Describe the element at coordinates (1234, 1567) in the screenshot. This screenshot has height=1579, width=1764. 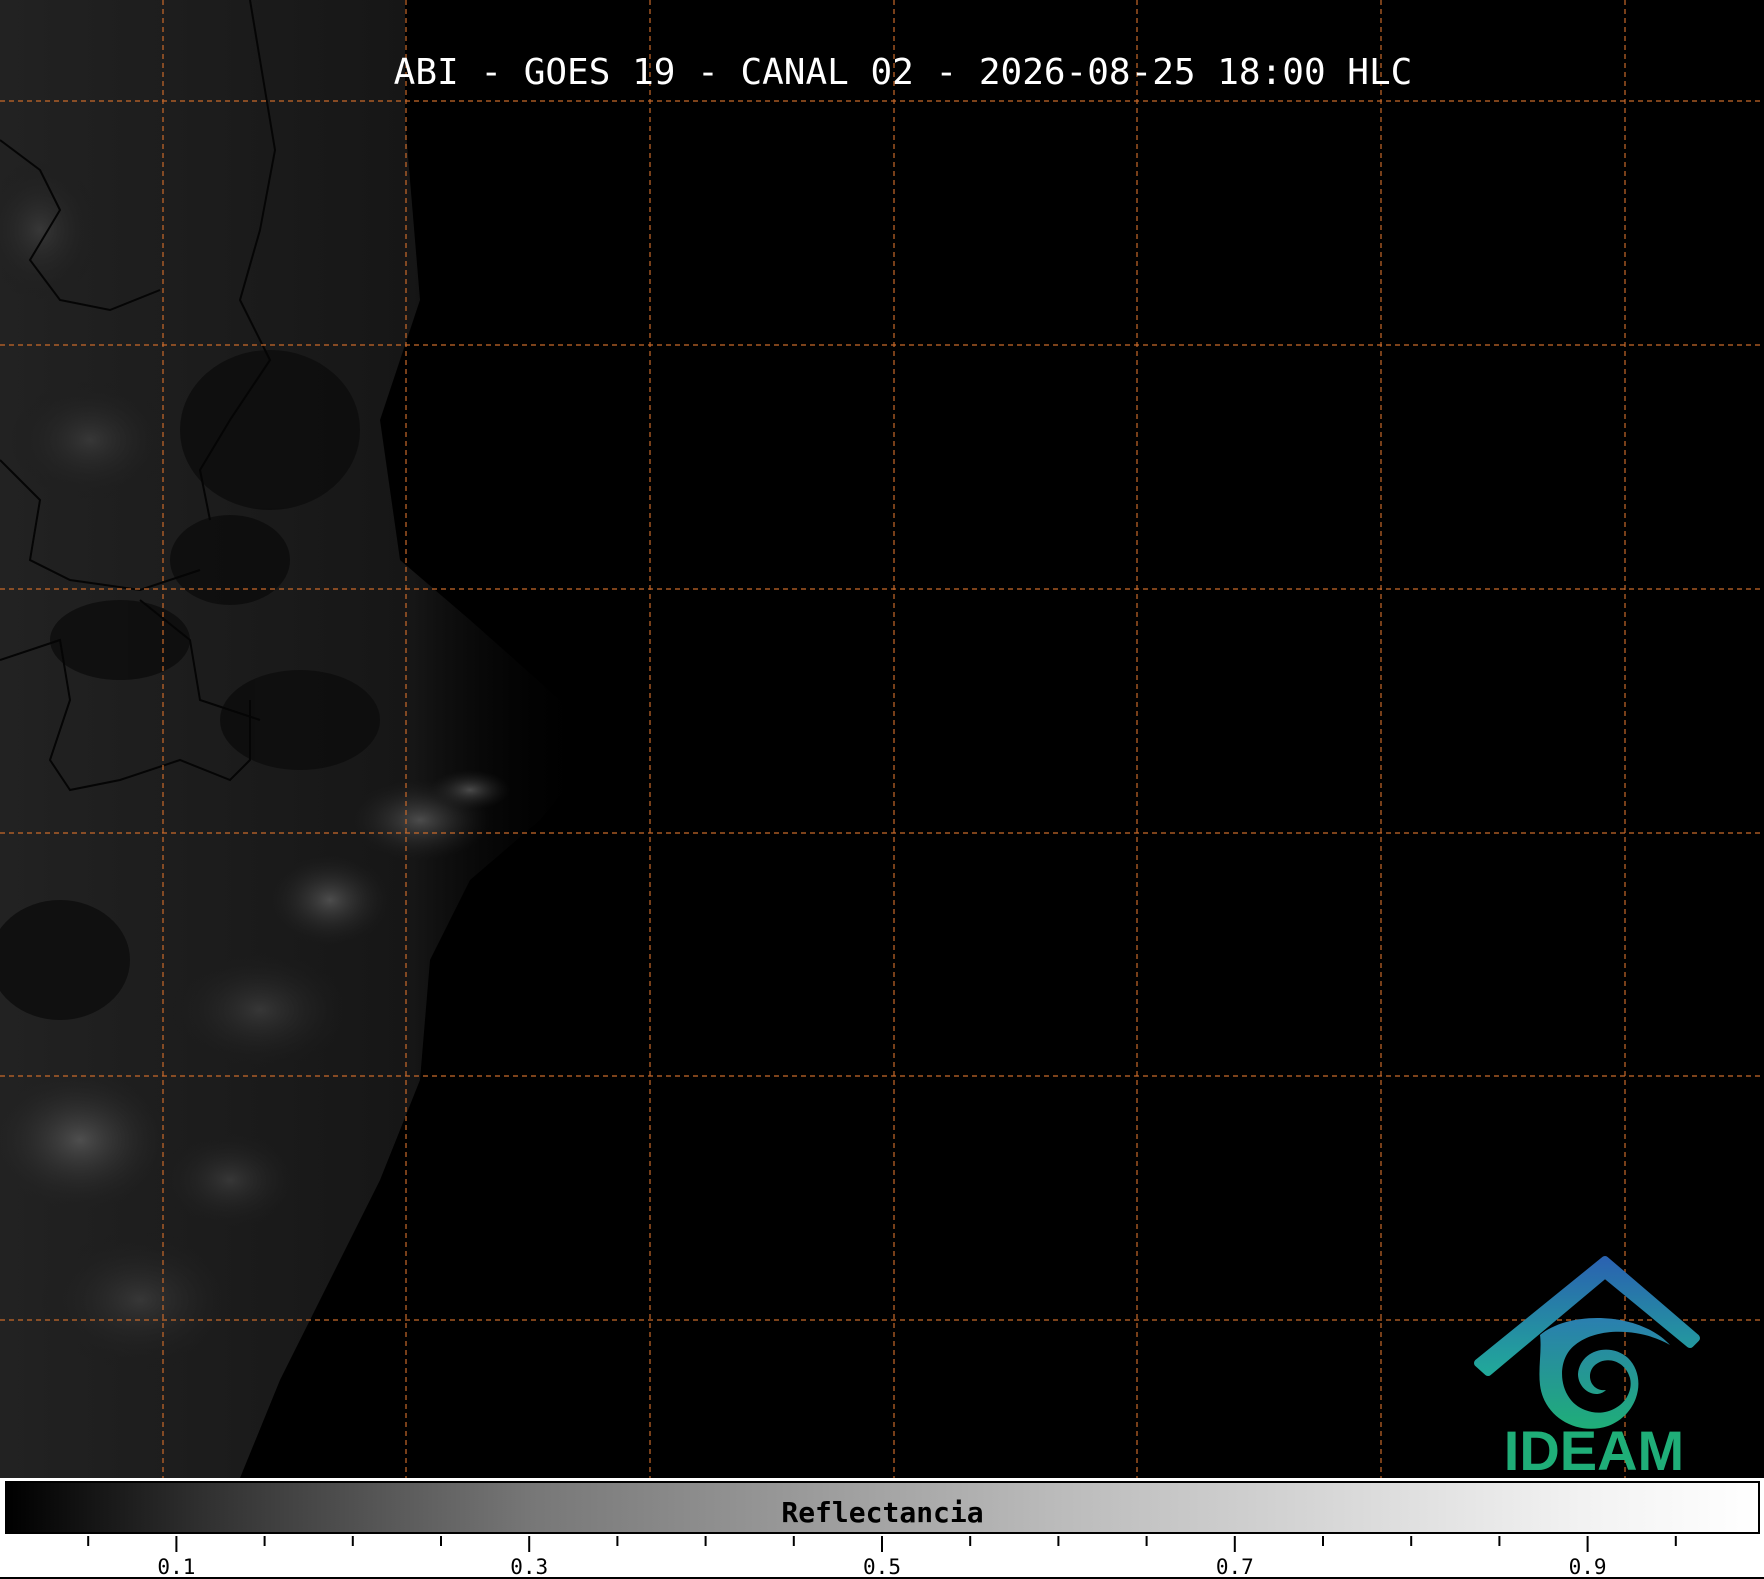
I see `tick-label: 0.7` at that location.